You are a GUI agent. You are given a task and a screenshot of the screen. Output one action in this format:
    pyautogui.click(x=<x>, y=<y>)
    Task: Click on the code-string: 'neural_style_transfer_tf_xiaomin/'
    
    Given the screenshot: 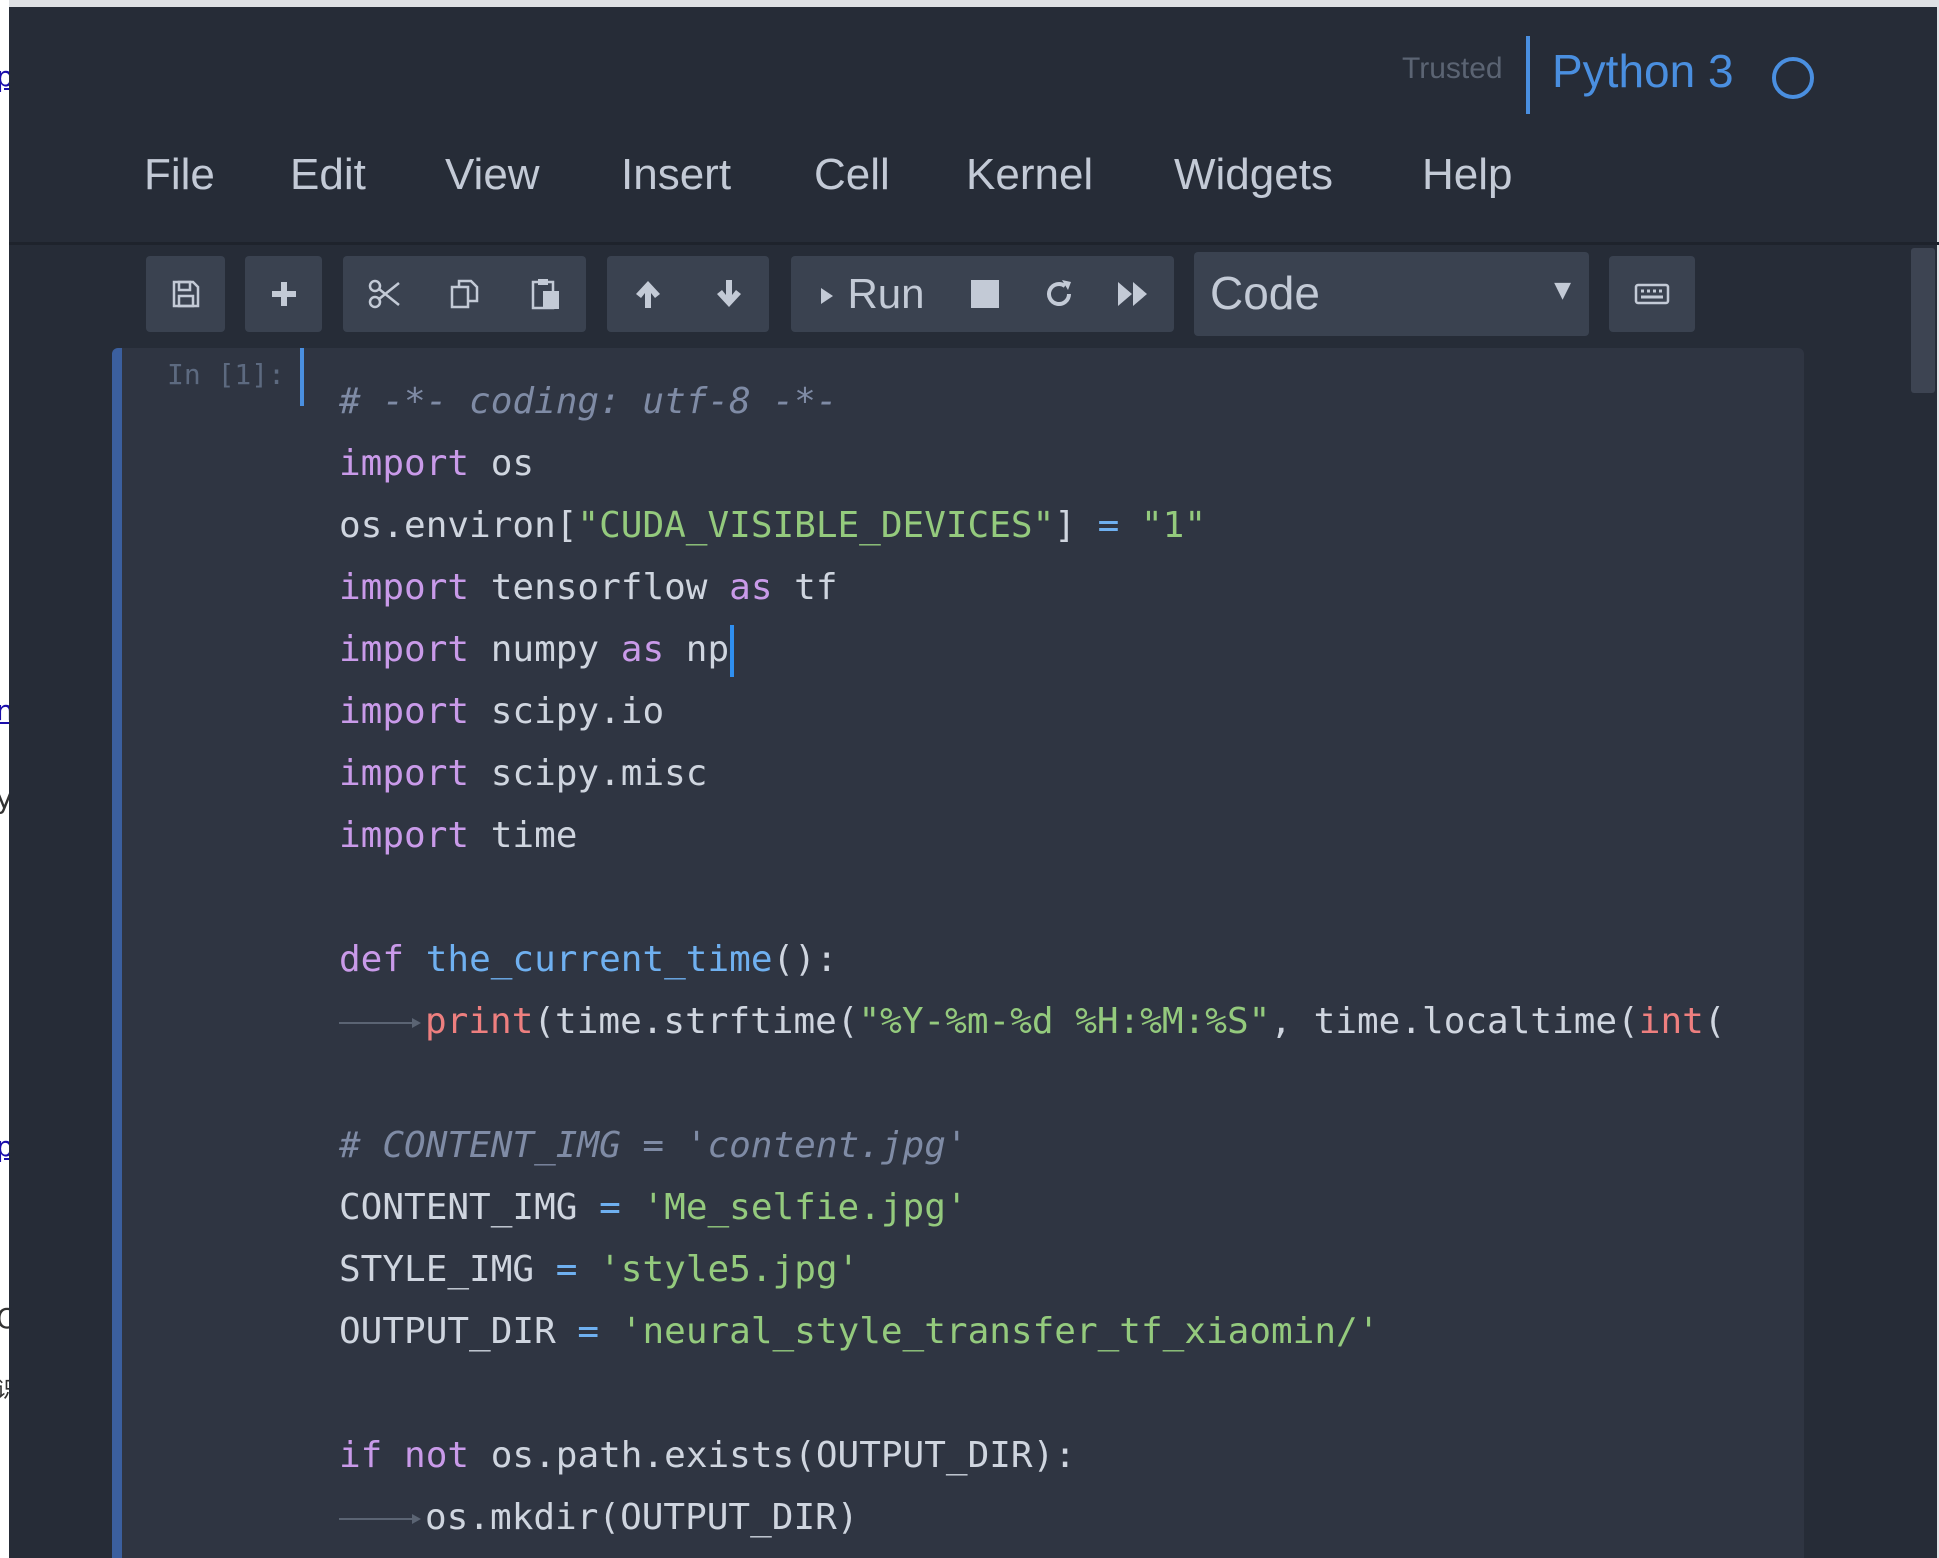 What is the action you would take?
    pyautogui.click(x=1000, y=1331)
    